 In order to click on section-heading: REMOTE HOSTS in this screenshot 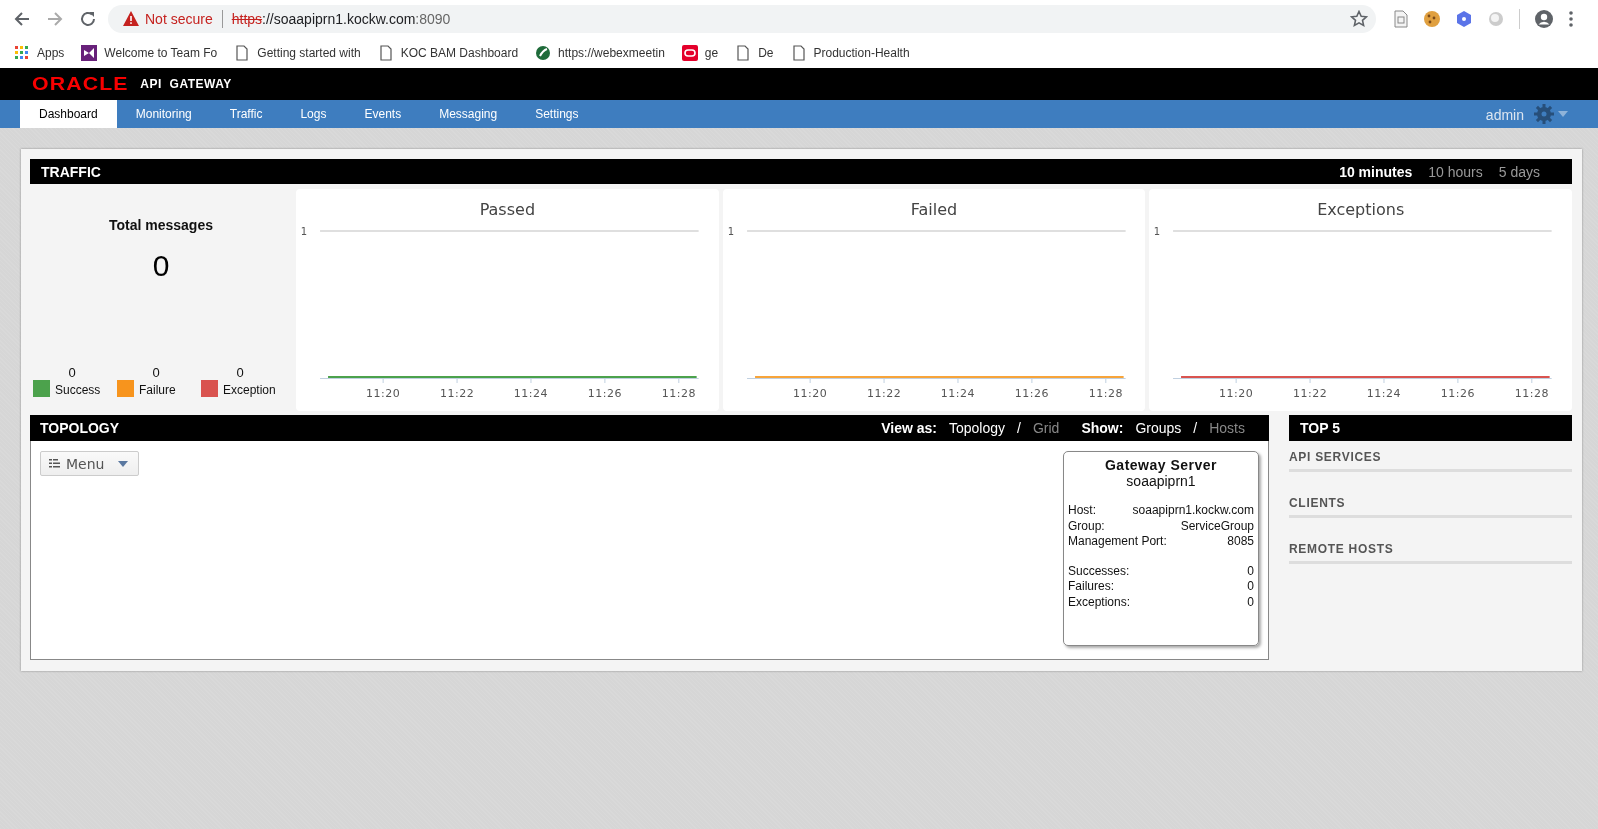, I will do `click(1430, 553)`.